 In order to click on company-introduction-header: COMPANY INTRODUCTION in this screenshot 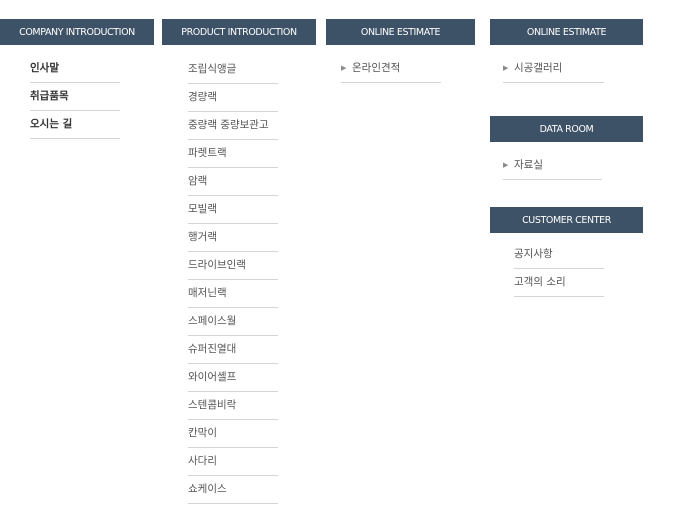, I will do `click(77, 32)`.